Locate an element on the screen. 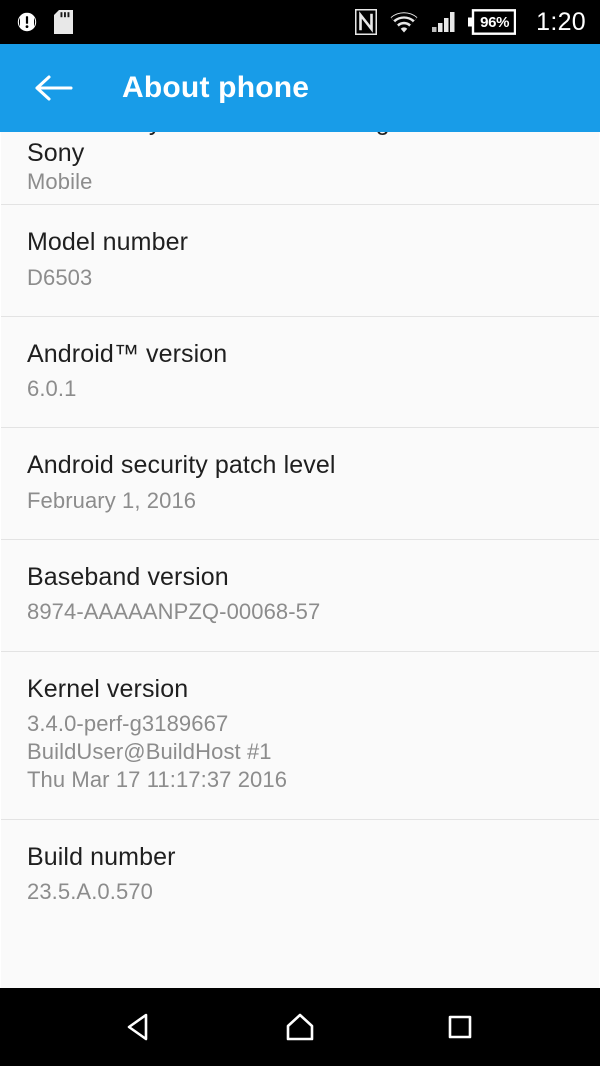 This screenshot has height=1066, width=600. status-bar-right-icons: 96% 1:20 is located at coordinates (470, 22).